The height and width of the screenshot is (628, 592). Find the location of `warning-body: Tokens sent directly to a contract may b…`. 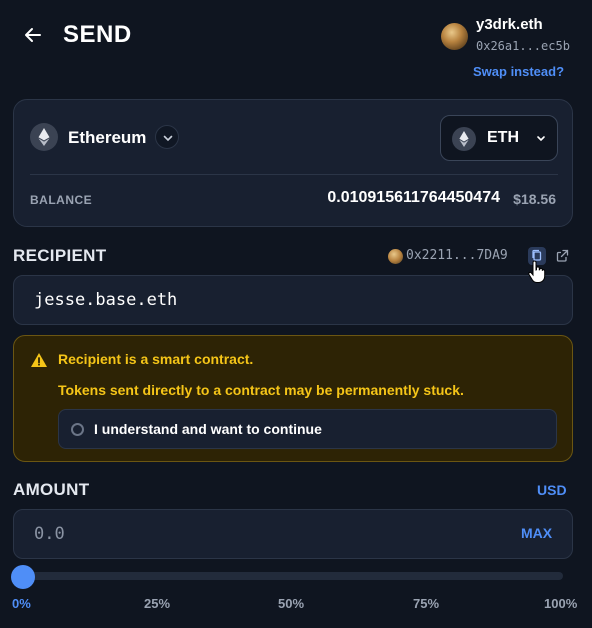

warning-body: Tokens sent directly to a contract may b… is located at coordinates (261, 390).